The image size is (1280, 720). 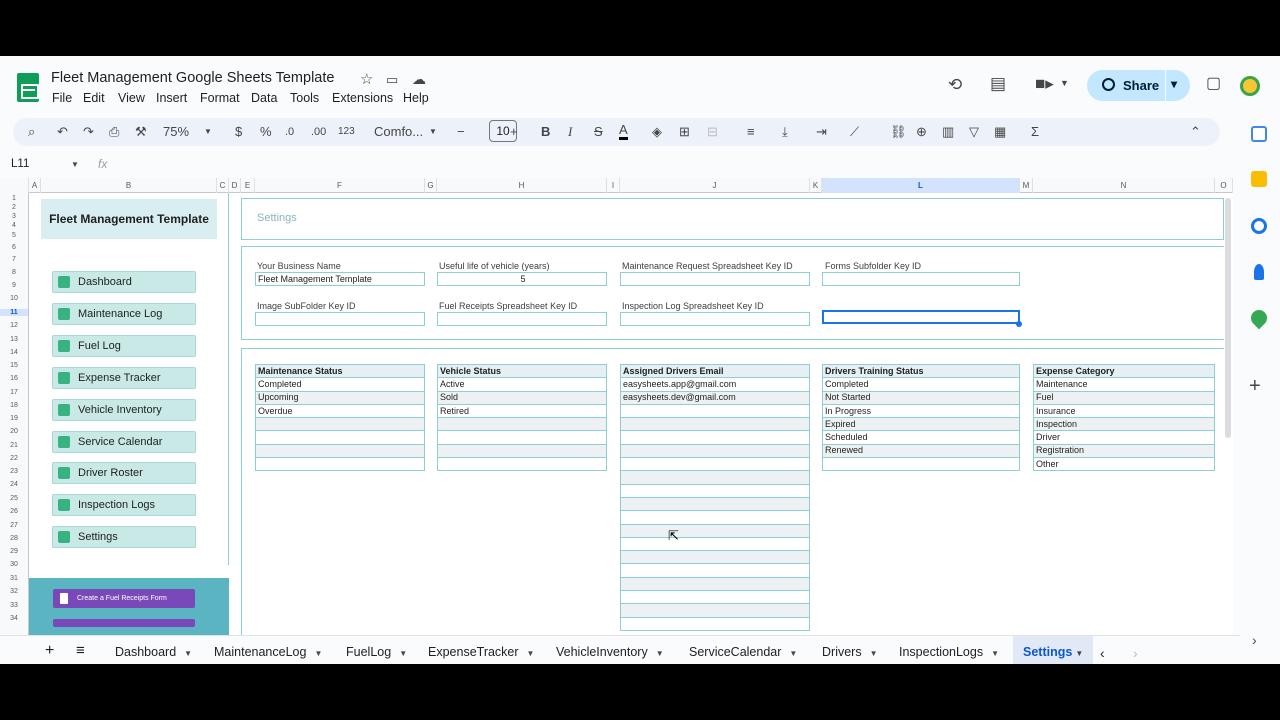 I want to click on formula-input, so click(x=675, y=163).